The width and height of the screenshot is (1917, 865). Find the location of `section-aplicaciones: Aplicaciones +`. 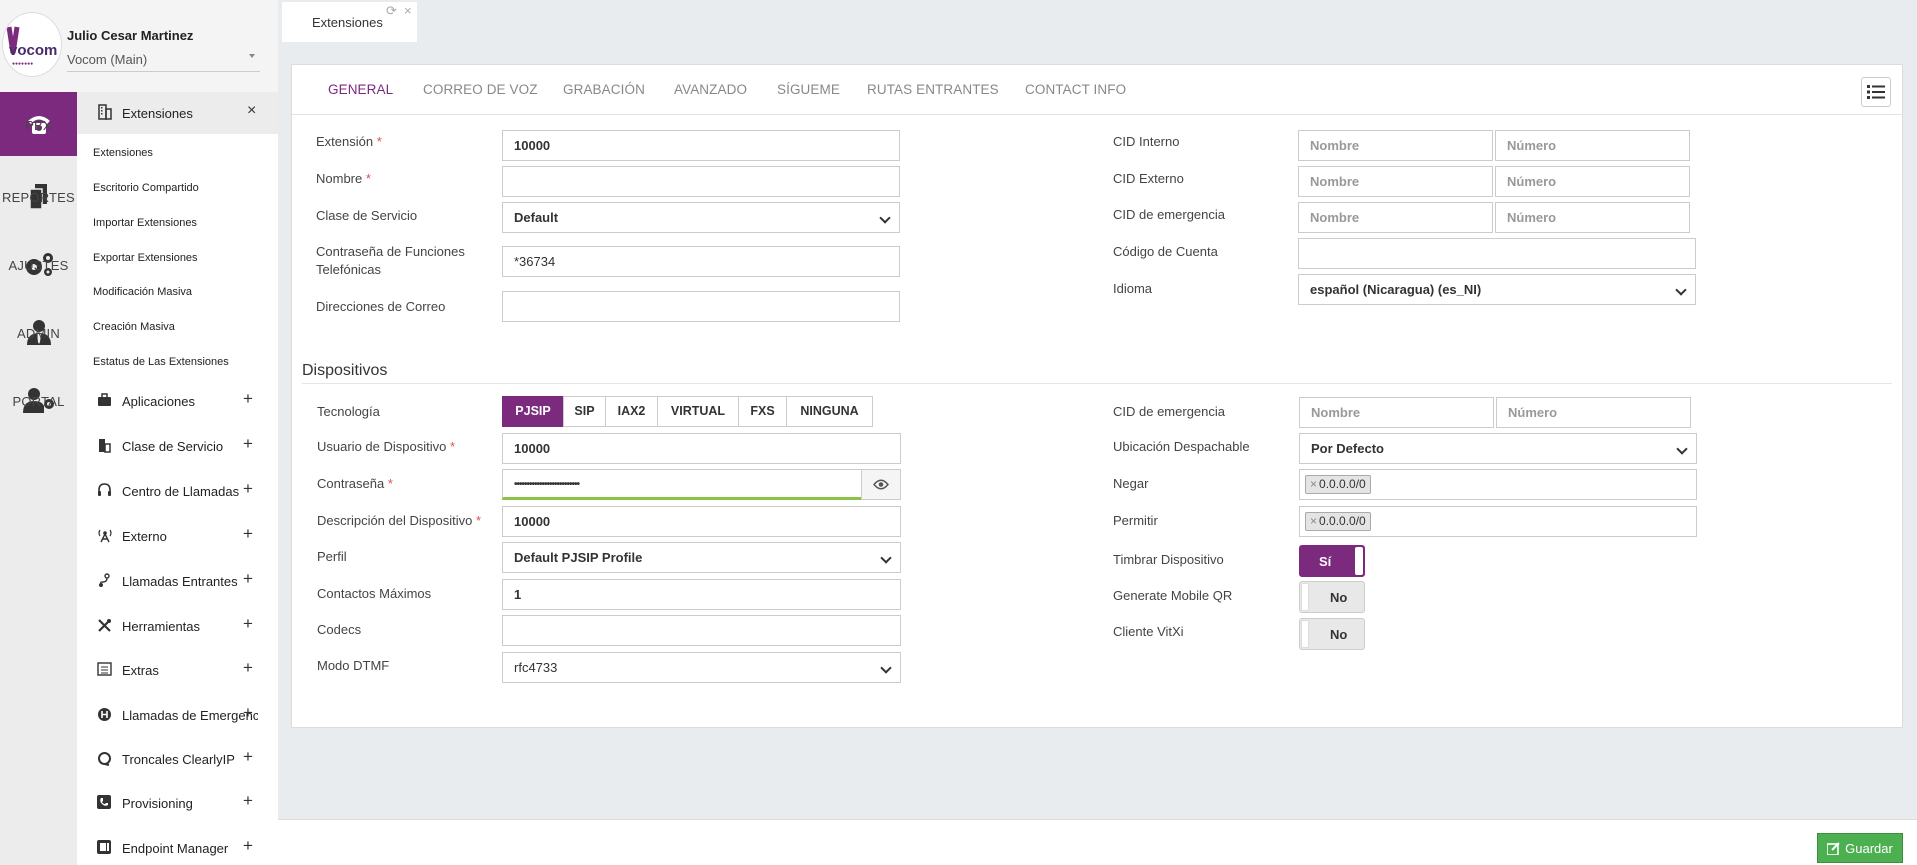

section-aplicaciones: Aplicaciones + is located at coordinates (177, 401).